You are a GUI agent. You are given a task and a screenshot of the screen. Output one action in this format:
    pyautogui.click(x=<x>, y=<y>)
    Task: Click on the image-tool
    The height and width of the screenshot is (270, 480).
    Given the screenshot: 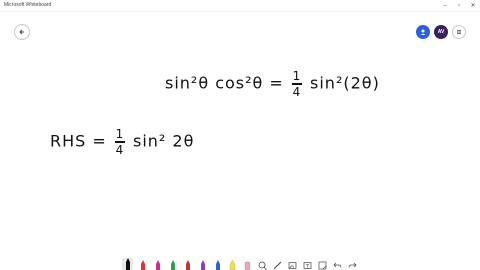 What is the action you would take?
    pyautogui.click(x=292, y=264)
    